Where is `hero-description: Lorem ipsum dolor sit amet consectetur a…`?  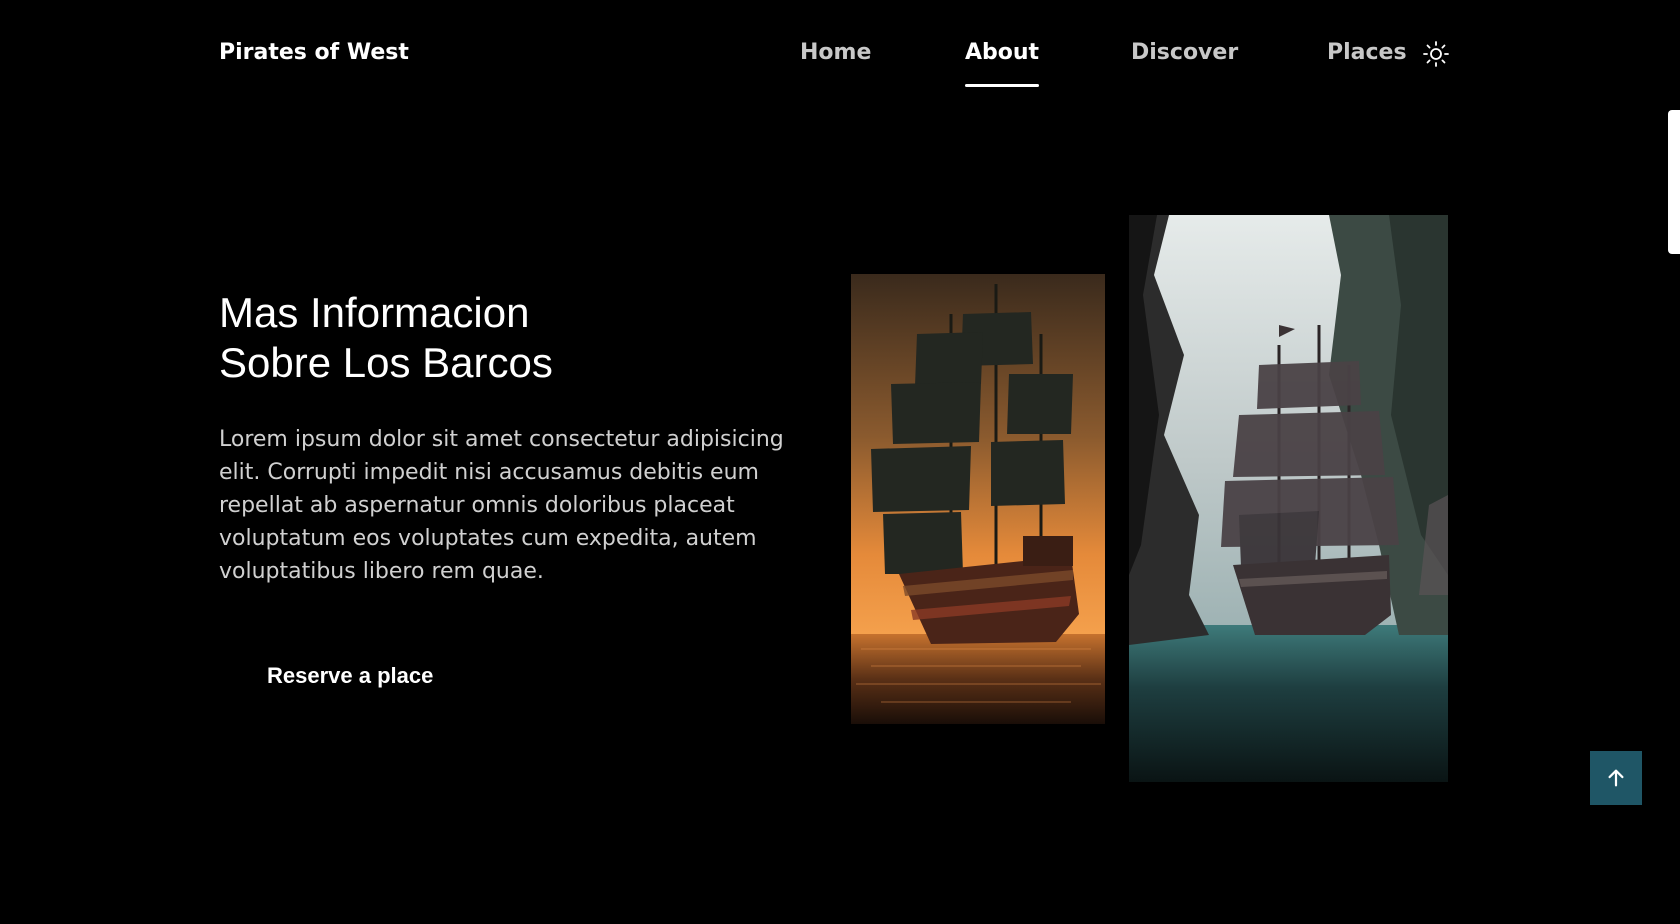
hero-description: Lorem ipsum dolor sit amet consectetur a… is located at coordinates (501, 505).